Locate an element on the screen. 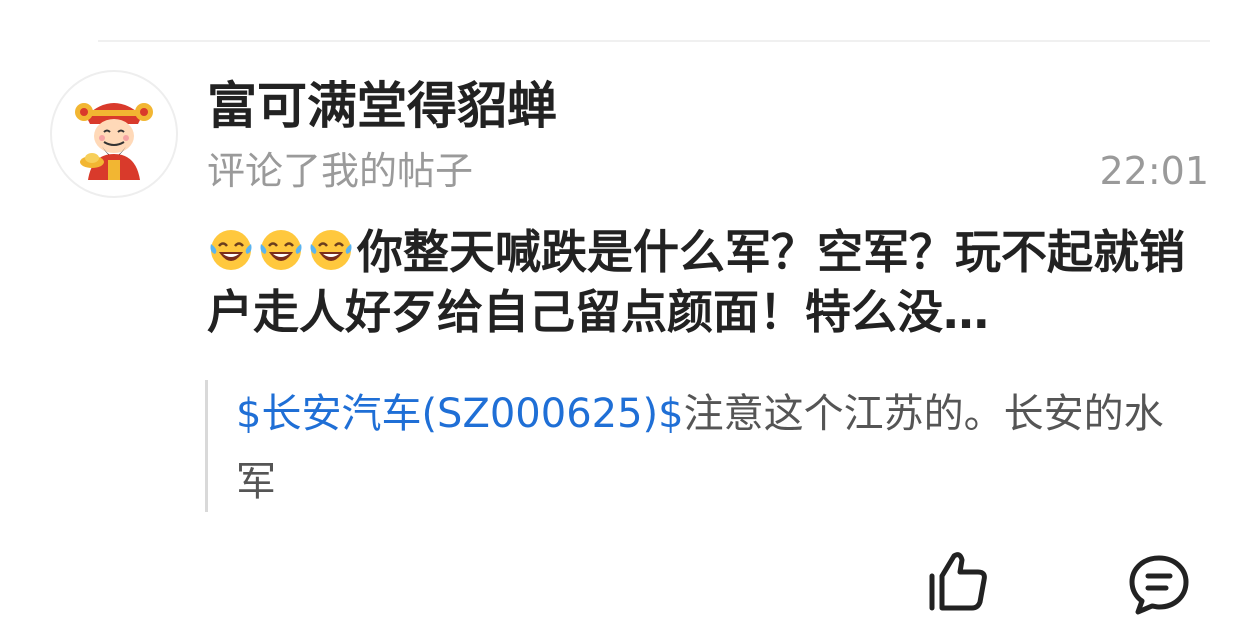 This screenshot has width=1259, height=622. avatar is located at coordinates (114, 134).